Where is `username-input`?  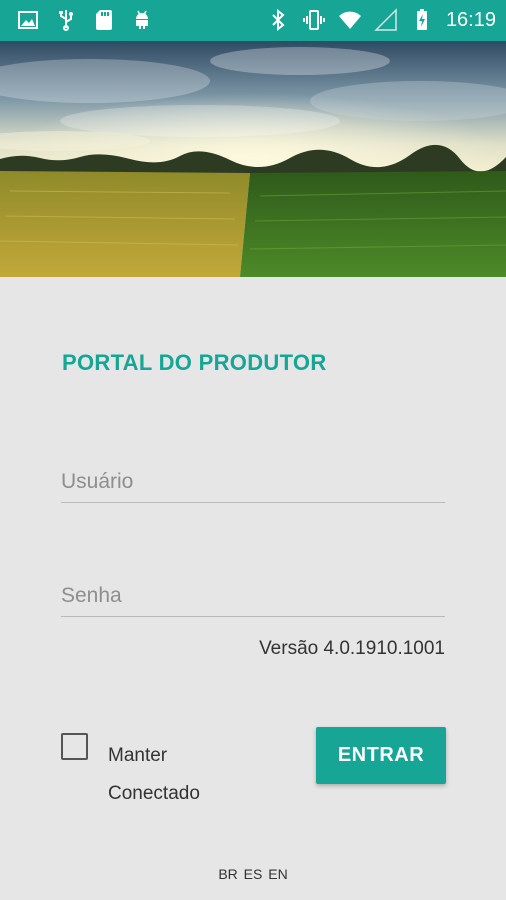
username-input is located at coordinates (253, 482).